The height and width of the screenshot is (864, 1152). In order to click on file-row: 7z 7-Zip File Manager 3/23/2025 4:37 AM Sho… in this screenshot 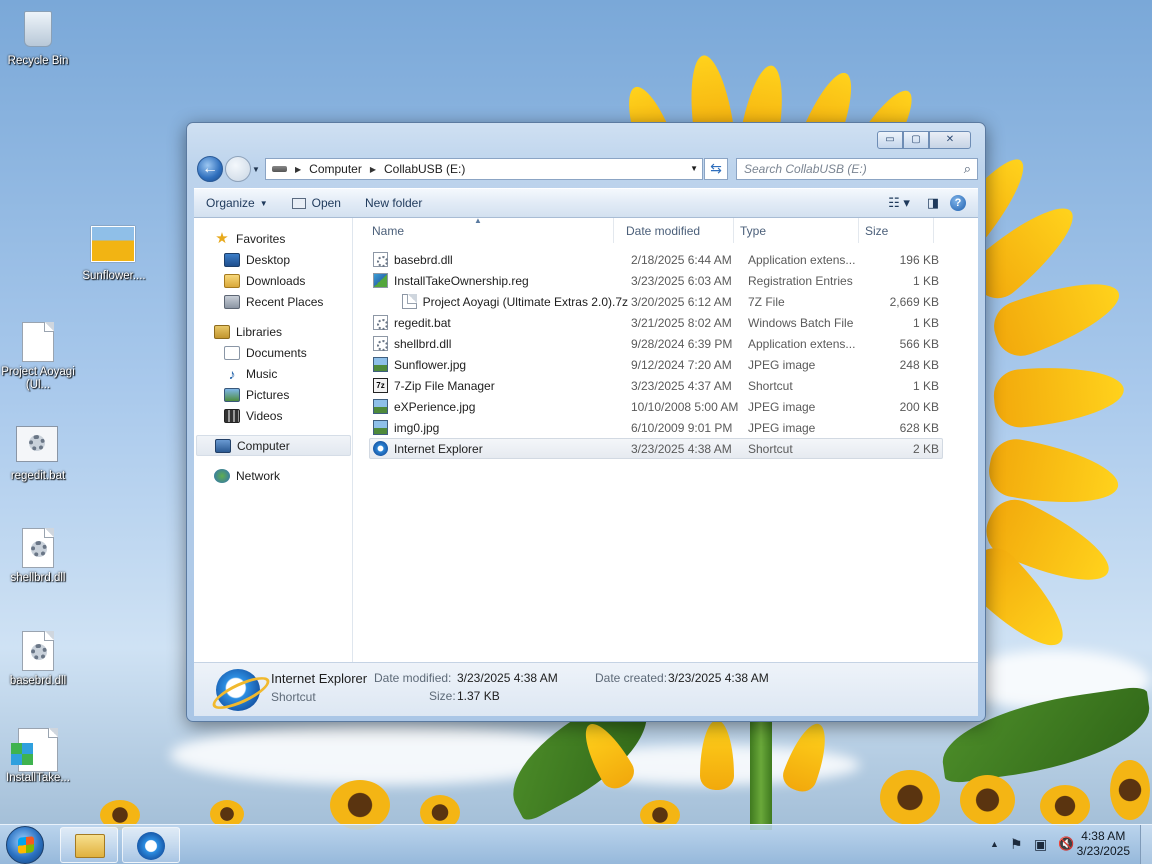, I will do `click(656, 385)`.